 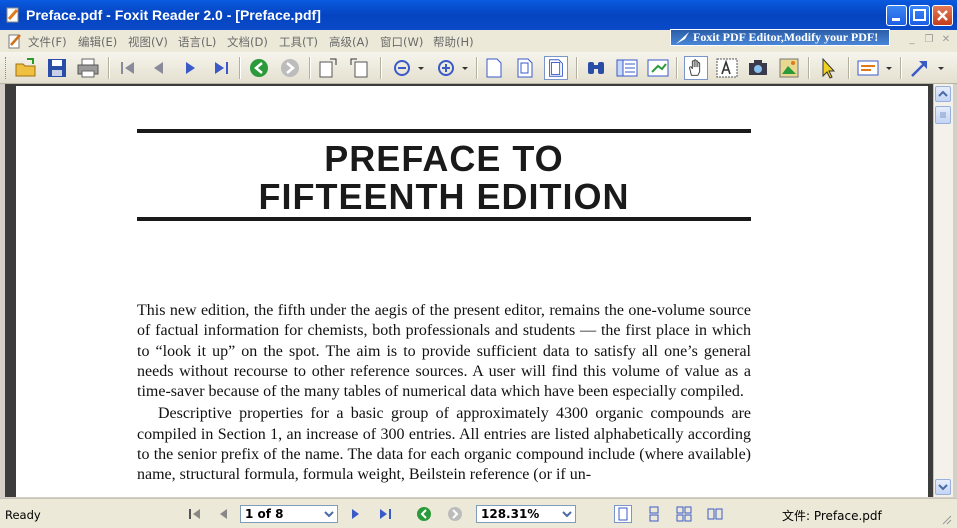 What do you see at coordinates (465, 68) in the screenshot?
I see `zoom-in-dropdown-icon` at bounding box center [465, 68].